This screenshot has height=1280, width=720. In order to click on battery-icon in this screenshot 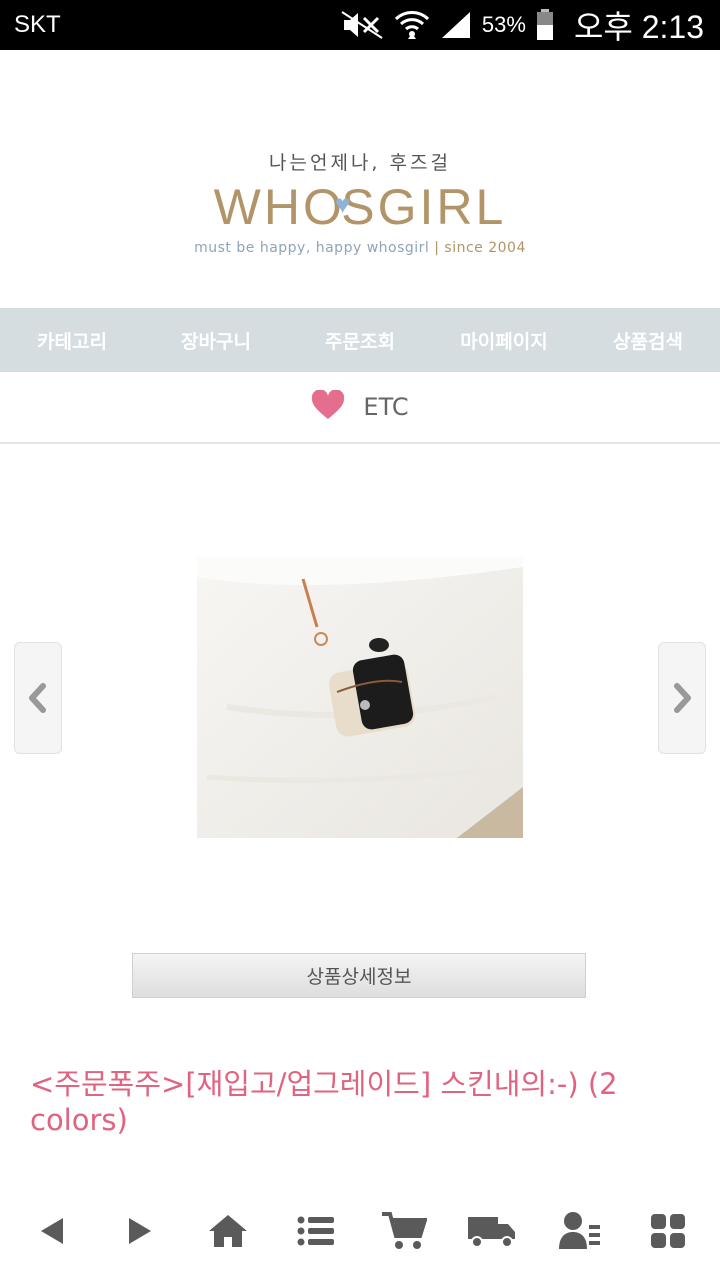, I will do `click(545, 25)`.